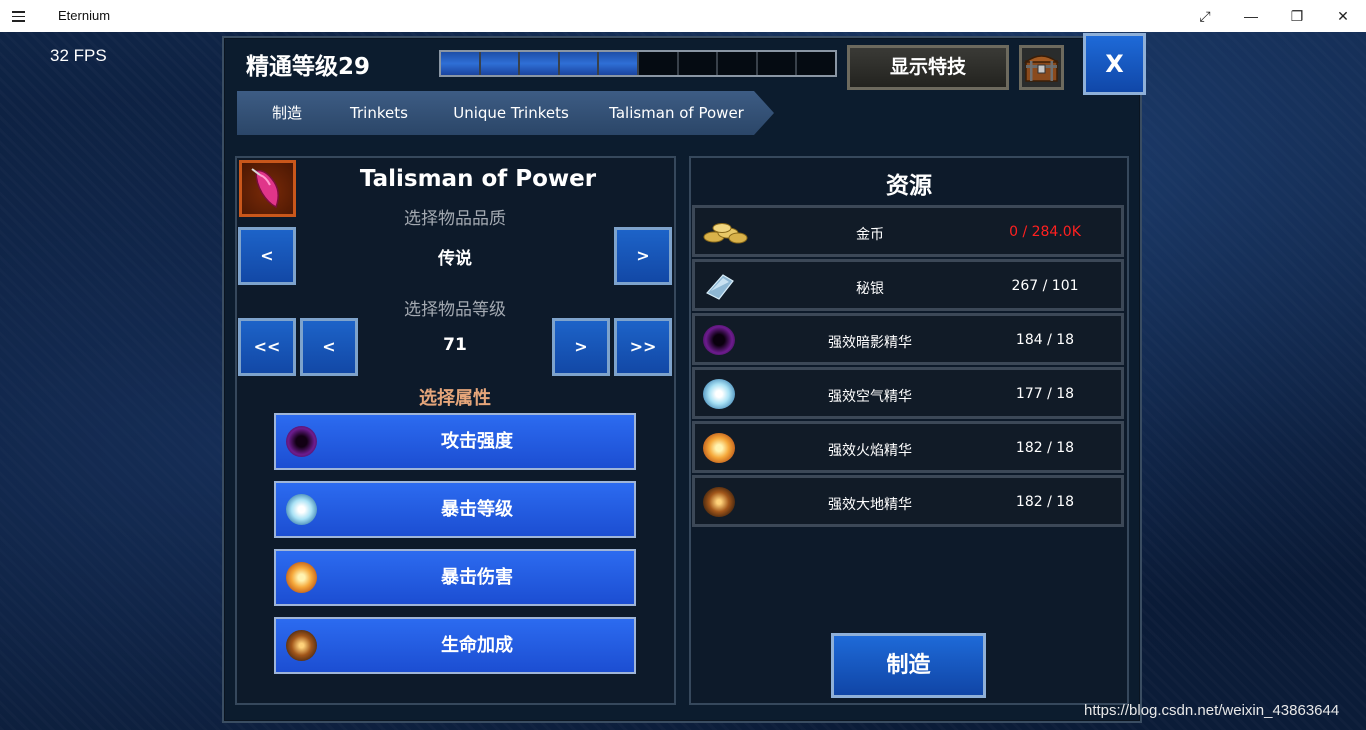 This screenshot has height=730, width=1366. Describe the element at coordinates (23, 16) in the screenshot. I see `hamburger-menu-icon` at that location.